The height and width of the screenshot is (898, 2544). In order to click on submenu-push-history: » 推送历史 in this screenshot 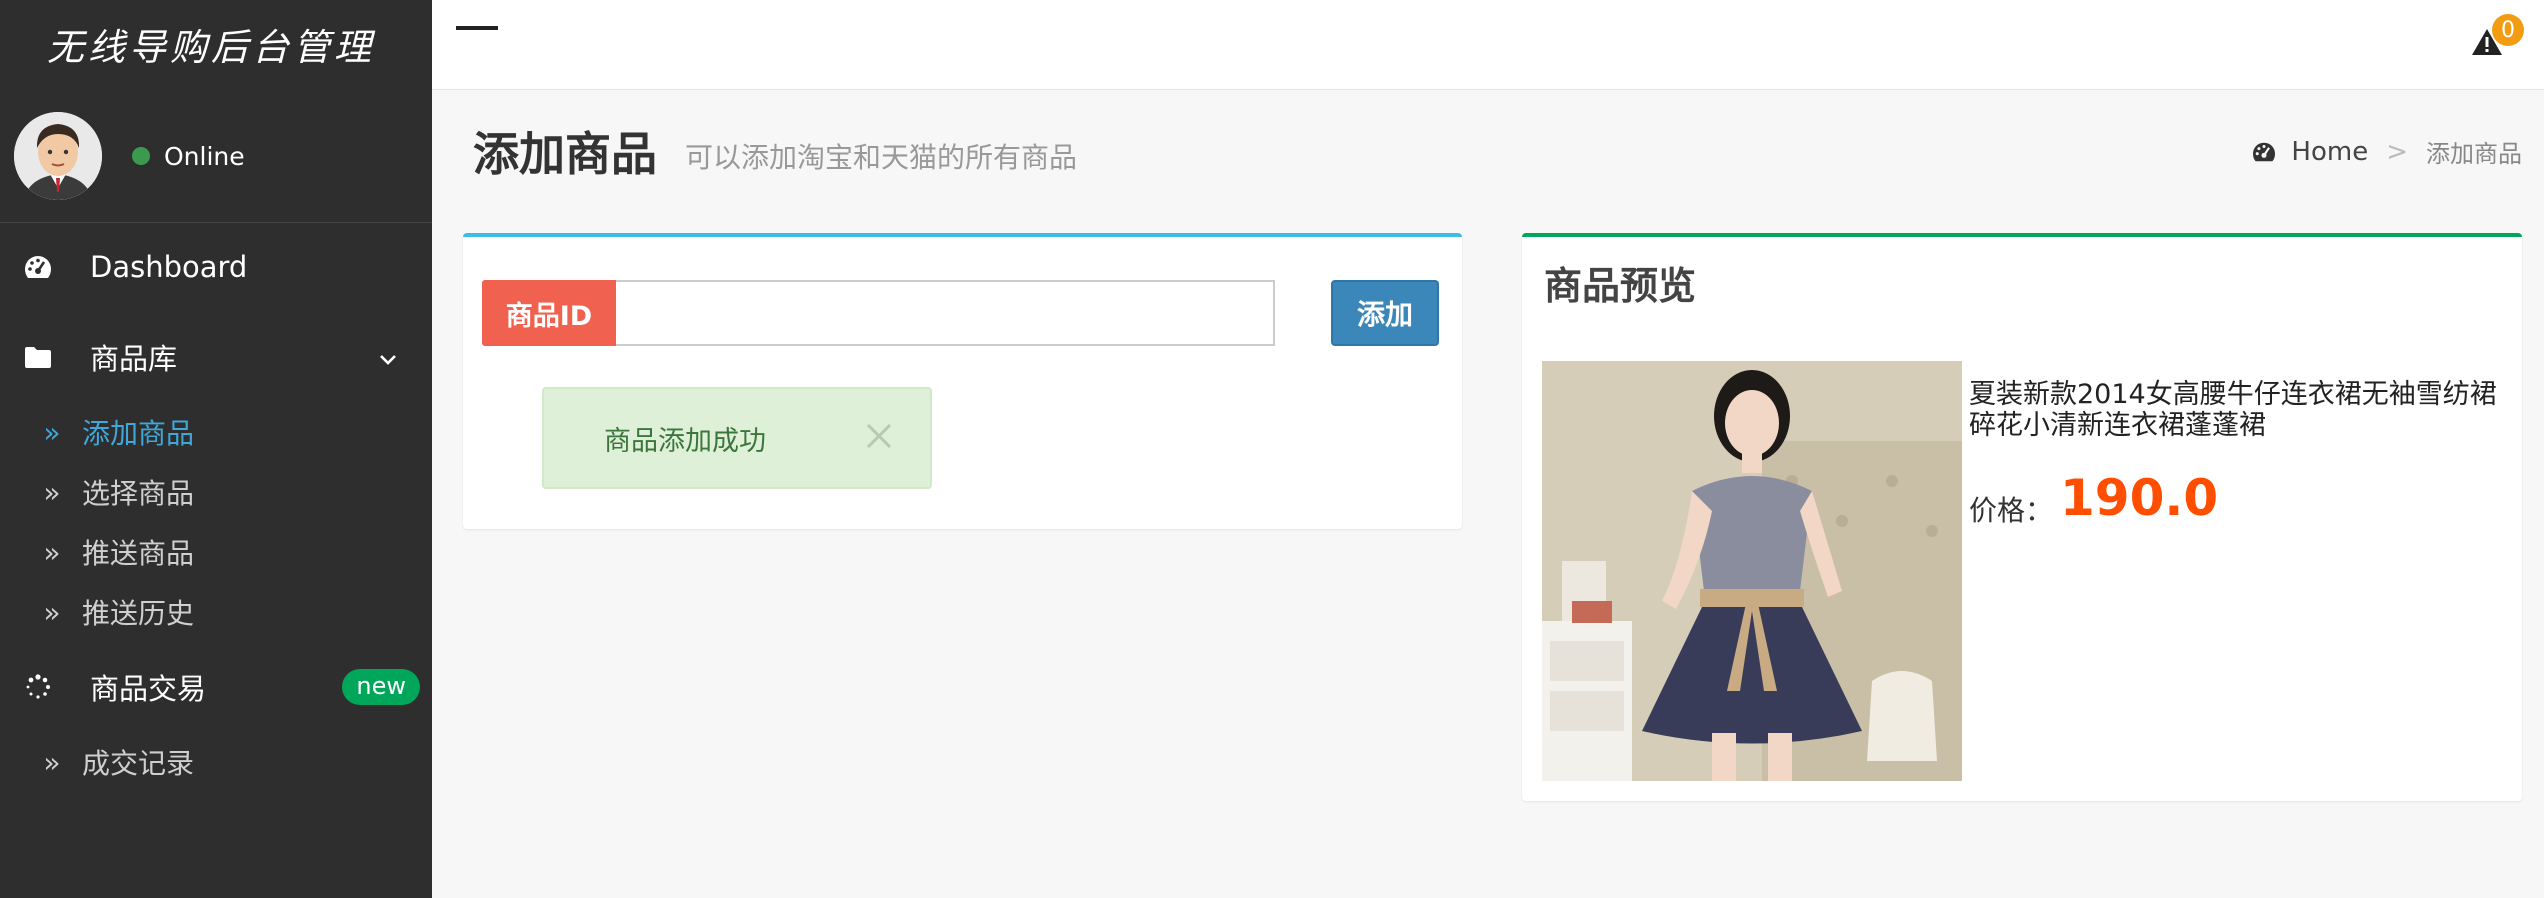, I will do `click(216, 612)`.